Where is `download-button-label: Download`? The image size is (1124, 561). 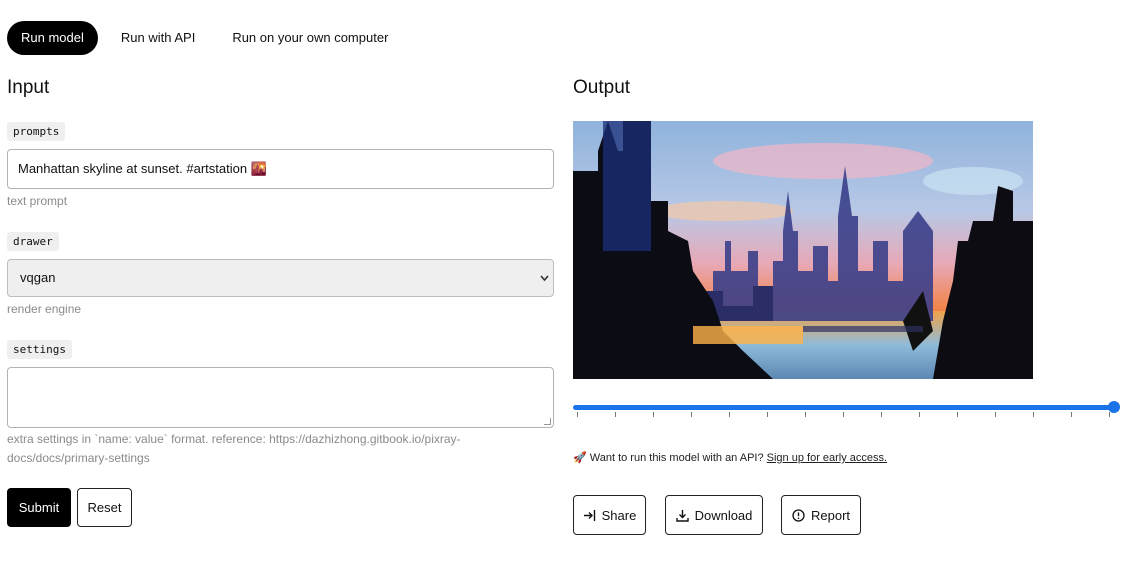 download-button-label: Download is located at coordinates (723, 515).